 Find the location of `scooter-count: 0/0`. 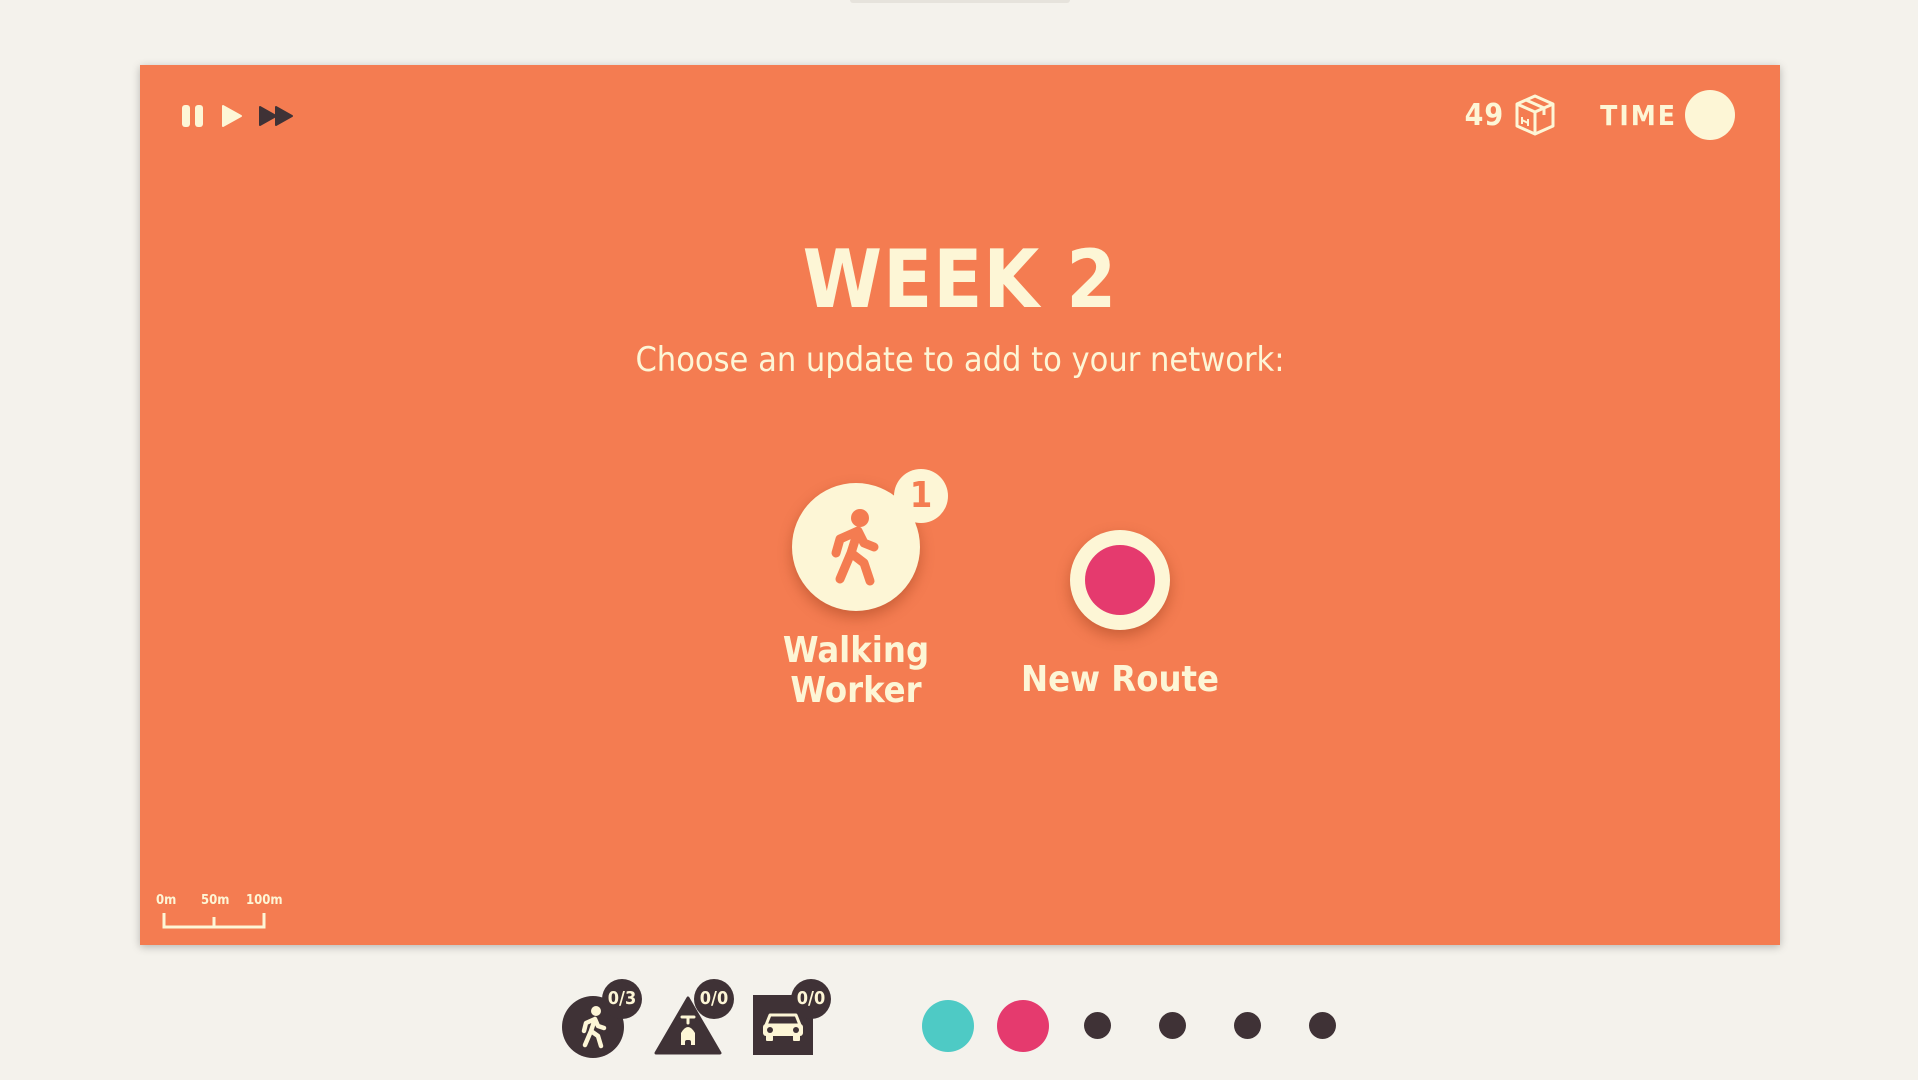

scooter-count: 0/0 is located at coordinates (714, 999).